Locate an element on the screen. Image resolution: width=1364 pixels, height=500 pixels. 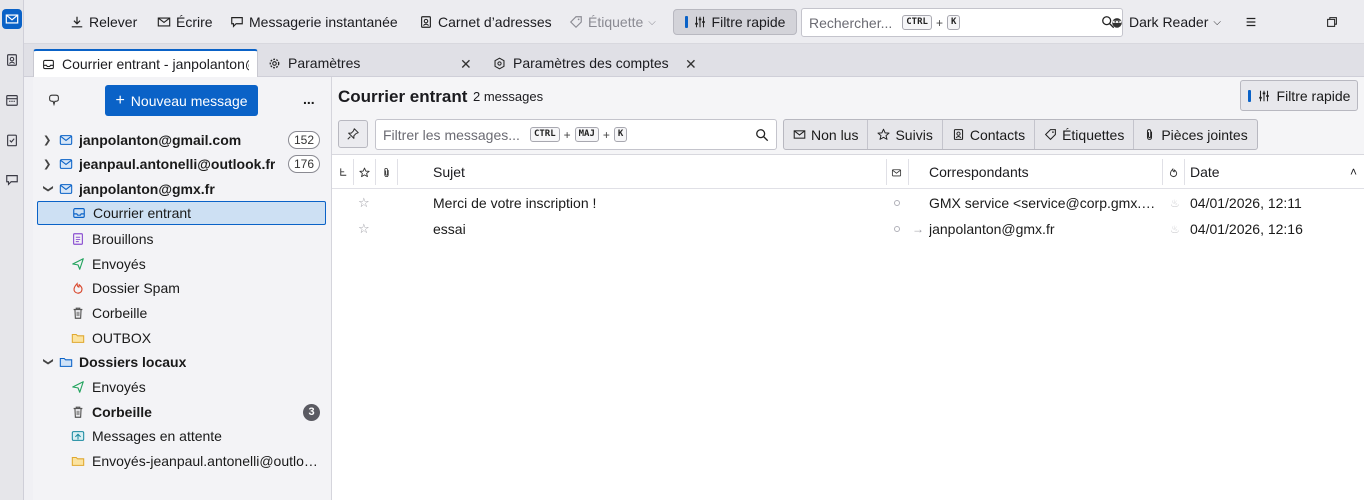
account-label: janpolanton@gmail.com is located at coordinates (160, 140).